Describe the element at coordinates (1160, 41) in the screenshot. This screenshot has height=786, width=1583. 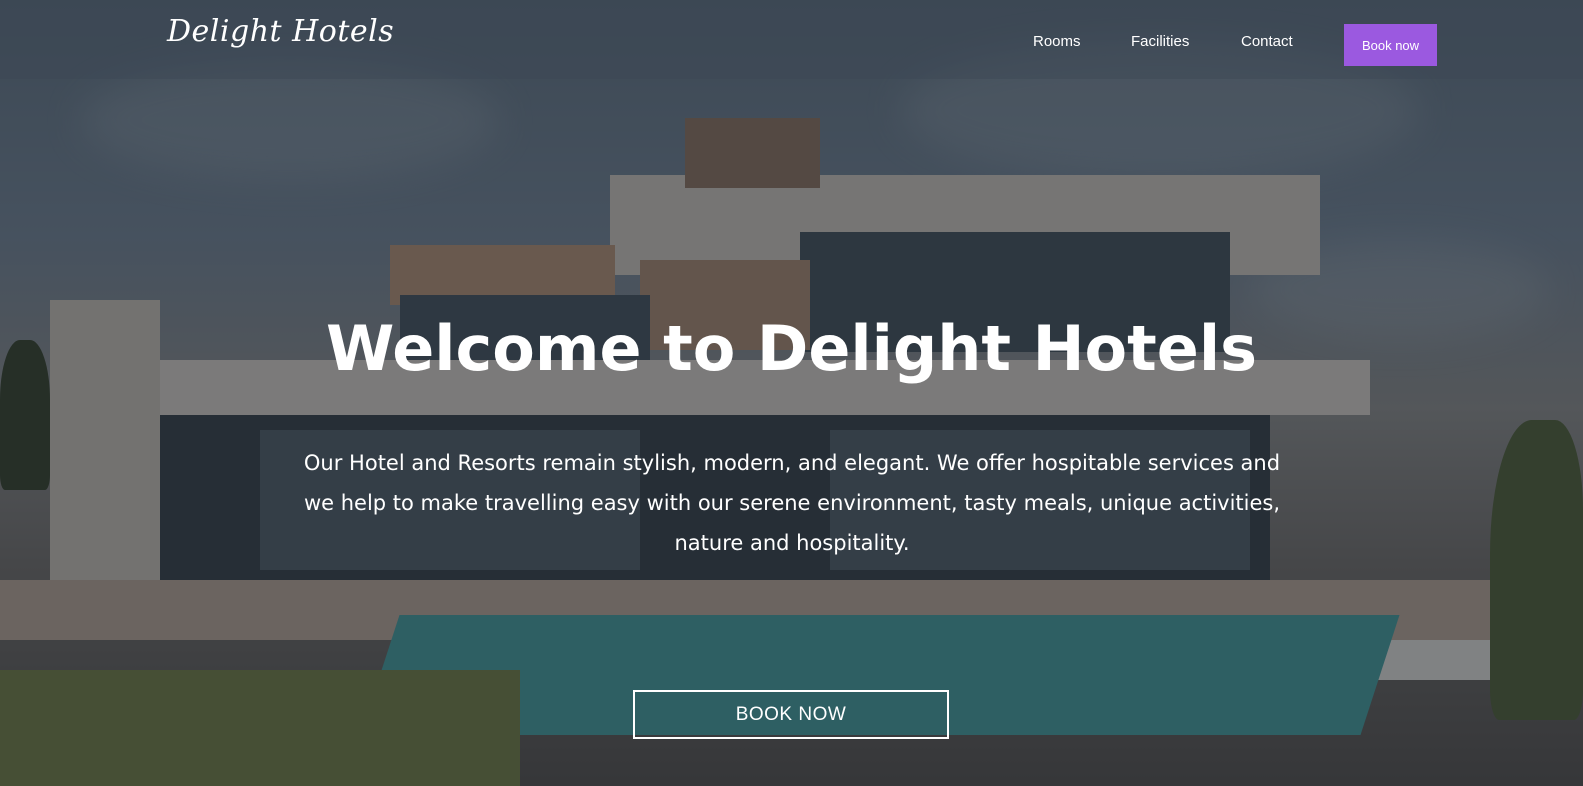
I see `nav-link-facilities: Facilities` at that location.